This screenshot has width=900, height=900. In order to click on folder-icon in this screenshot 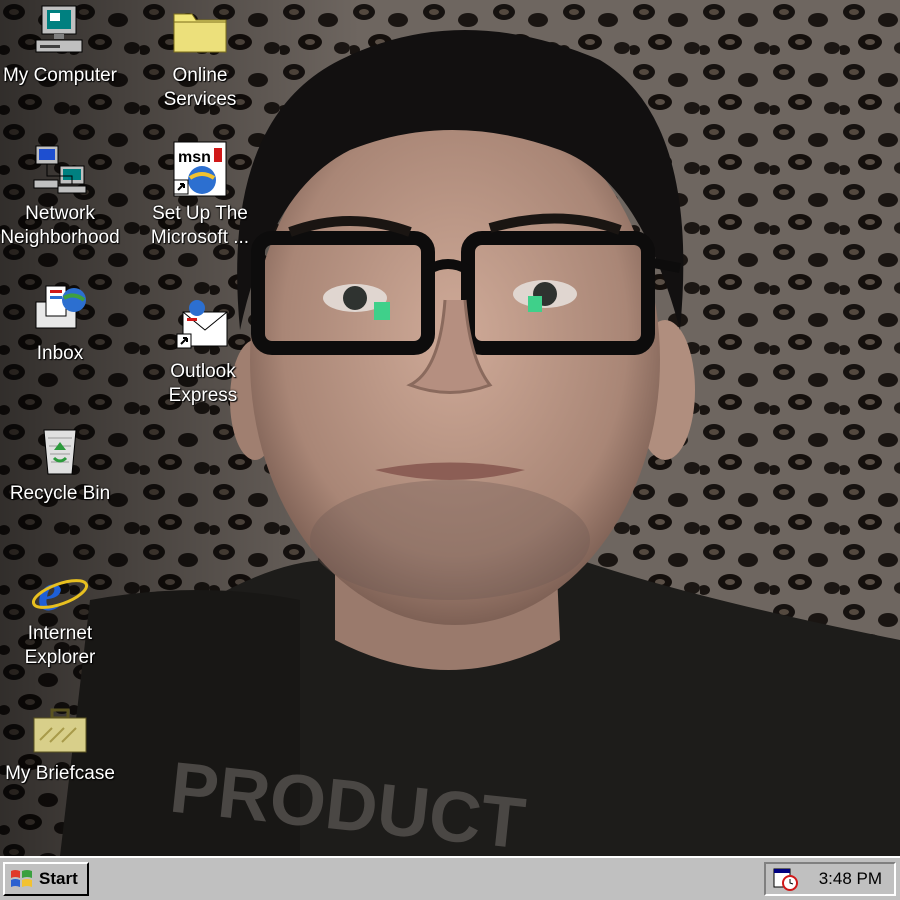, I will do `click(200, 32)`.